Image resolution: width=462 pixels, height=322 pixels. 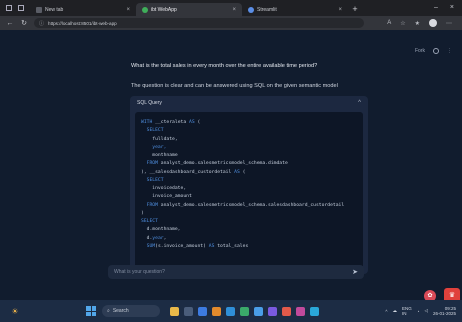 I want to click on code-line: SUM(s.invoice_amount) AS total_sales, so click(x=195, y=246).